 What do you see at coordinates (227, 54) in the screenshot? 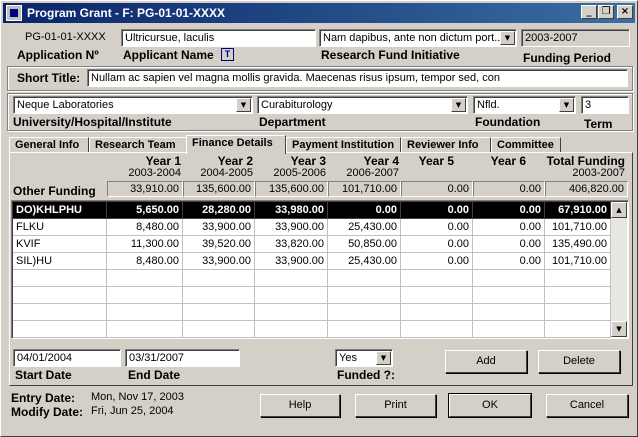
I see `applicant-lookup-icon: T` at bounding box center [227, 54].